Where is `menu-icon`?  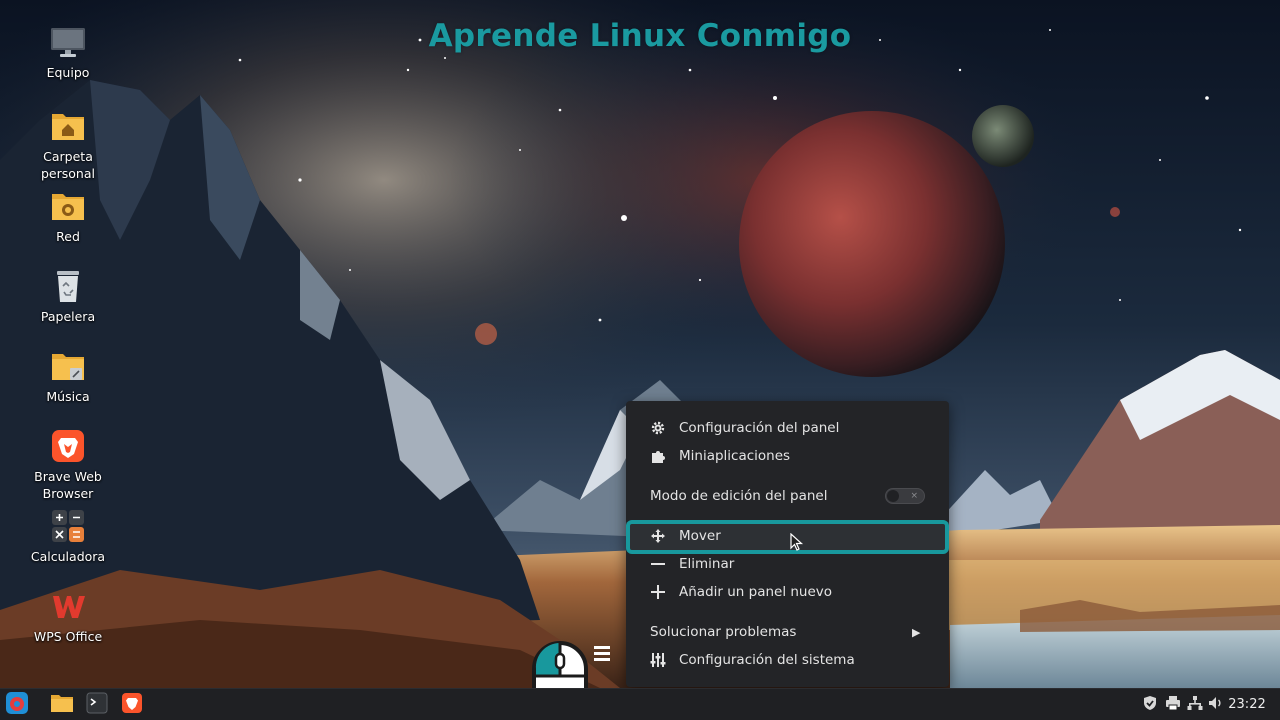
menu-icon is located at coordinates (17, 705).